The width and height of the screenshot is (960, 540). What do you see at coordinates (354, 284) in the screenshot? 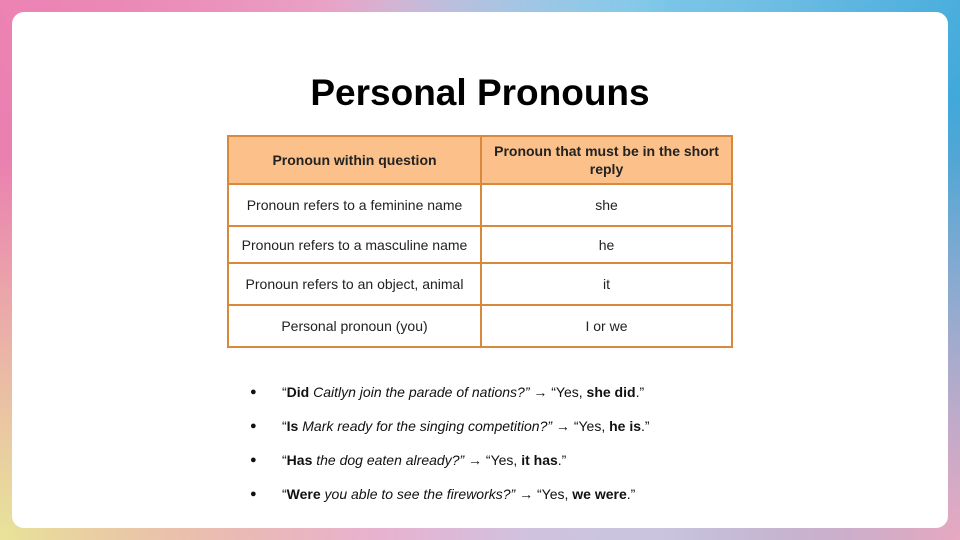
I see `table-cell: Pronoun refers to an object, animal` at bounding box center [354, 284].